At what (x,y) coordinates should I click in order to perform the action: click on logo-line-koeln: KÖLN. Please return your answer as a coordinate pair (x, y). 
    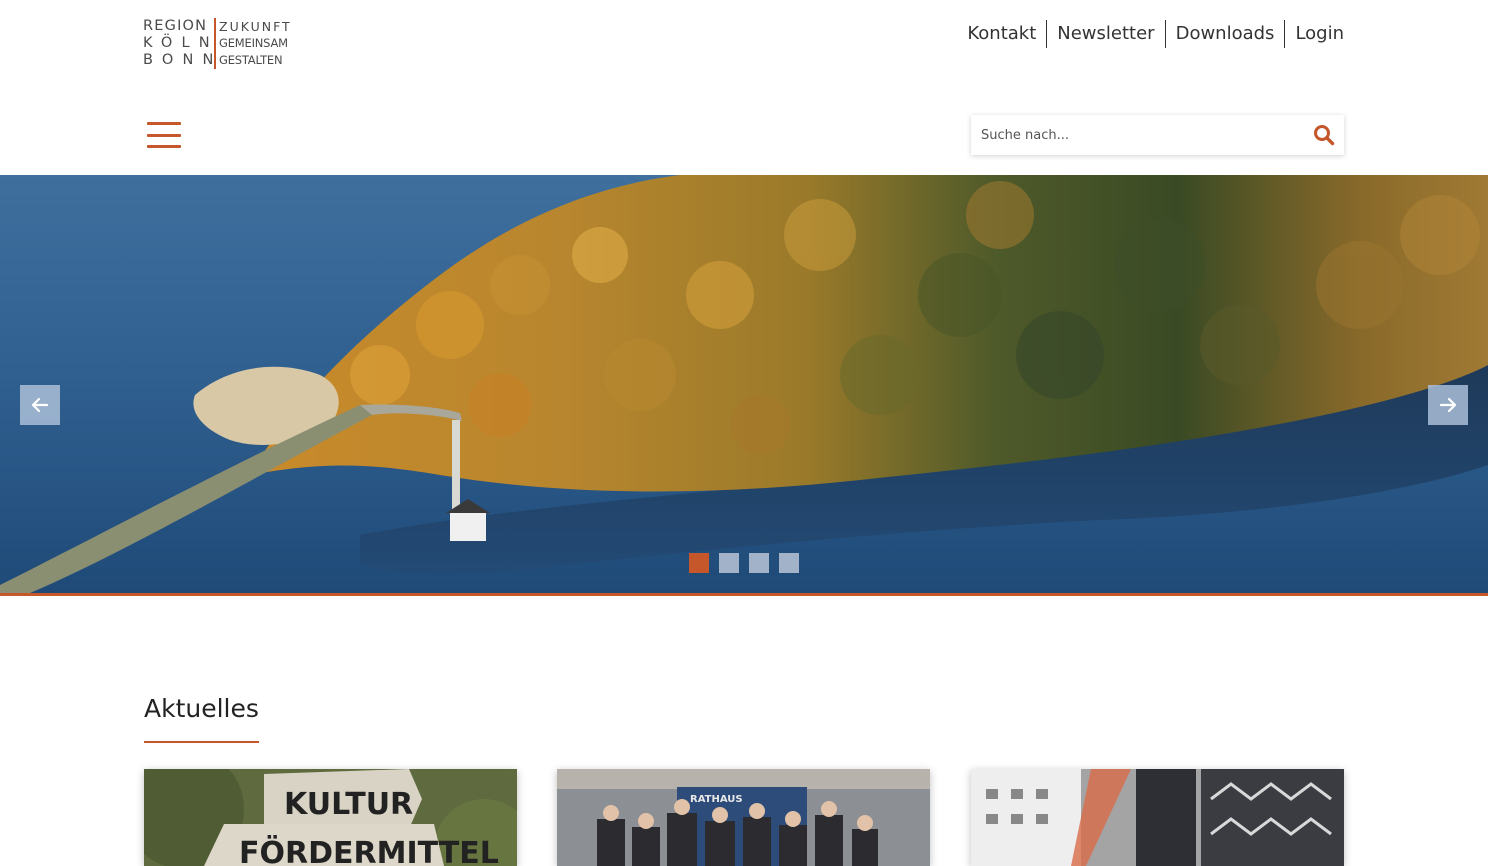
    Looking at the image, I should click on (181, 43).